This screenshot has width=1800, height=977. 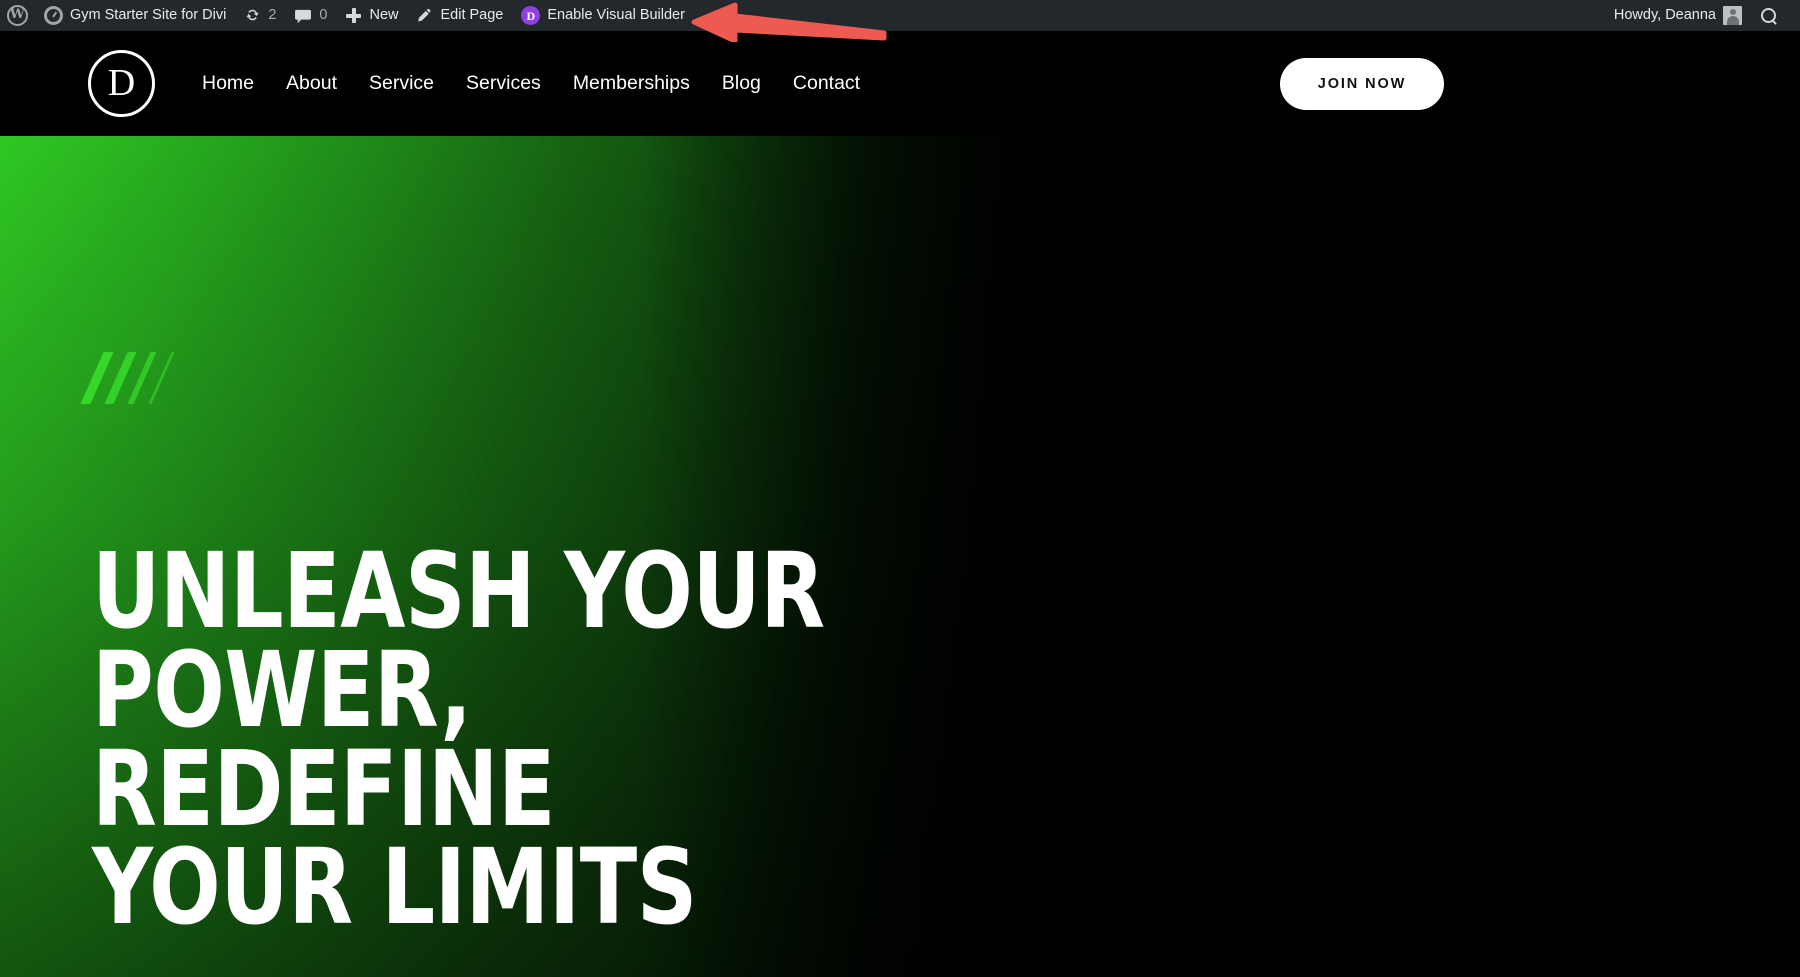 What do you see at coordinates (323, 15) in the screenshot?
I see `comments-count: 0` at bounding box center [323, 15].